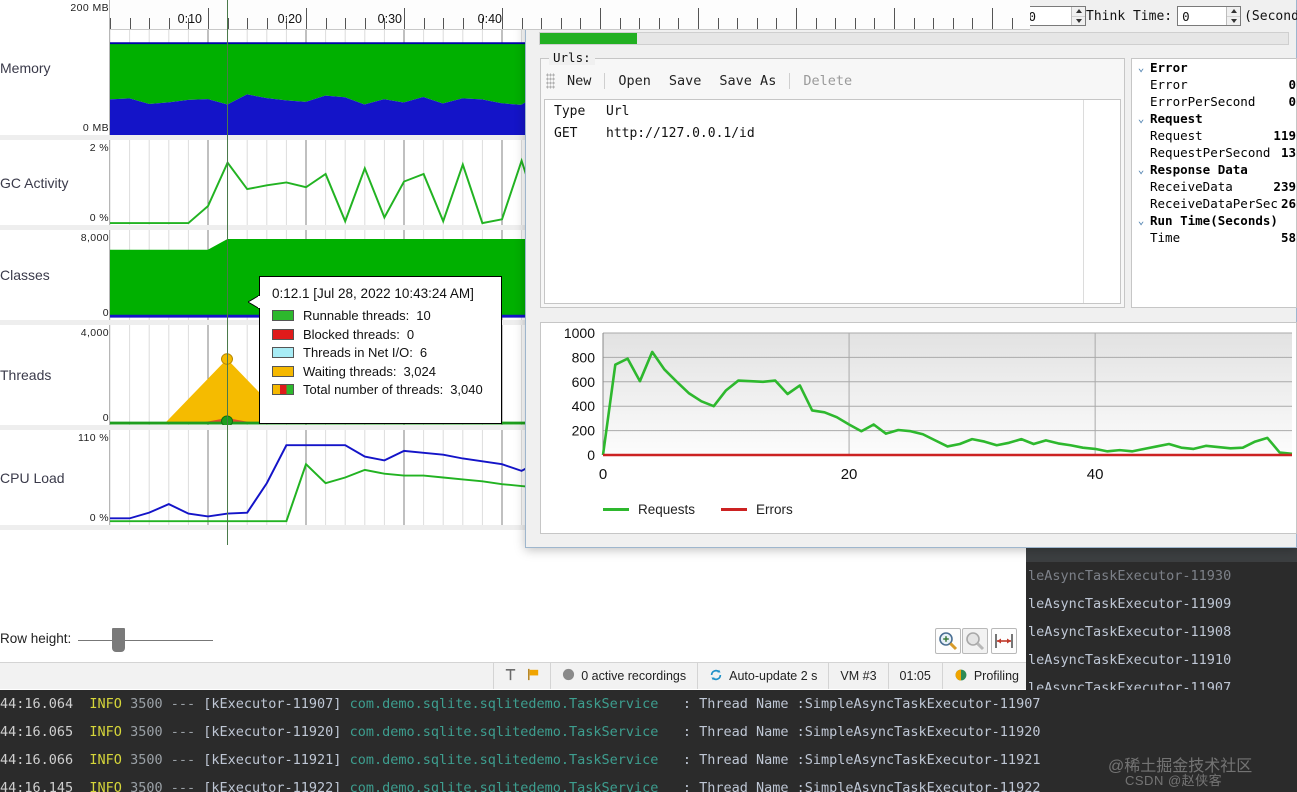 The height and width of the screenshot is (792, 1297). What do you see at coordinates (579, 333) in the screenshot?
I see `chart-y-tick-label: 1000` at bounding box center [579, 333].